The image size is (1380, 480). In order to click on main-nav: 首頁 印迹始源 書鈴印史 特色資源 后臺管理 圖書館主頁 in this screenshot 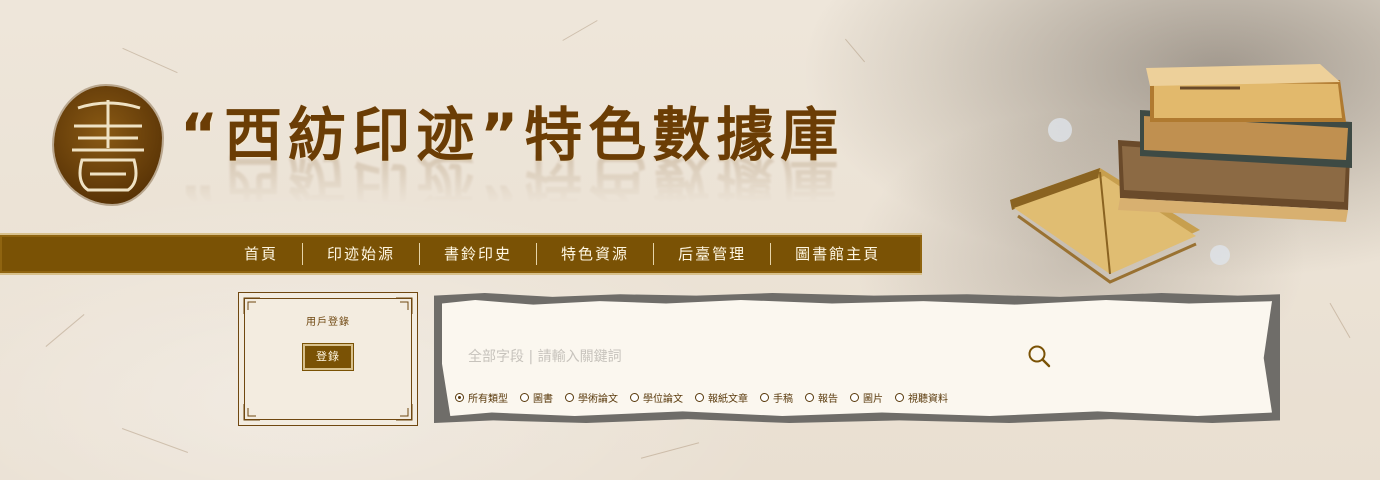, I will do `click(562, 254)`.